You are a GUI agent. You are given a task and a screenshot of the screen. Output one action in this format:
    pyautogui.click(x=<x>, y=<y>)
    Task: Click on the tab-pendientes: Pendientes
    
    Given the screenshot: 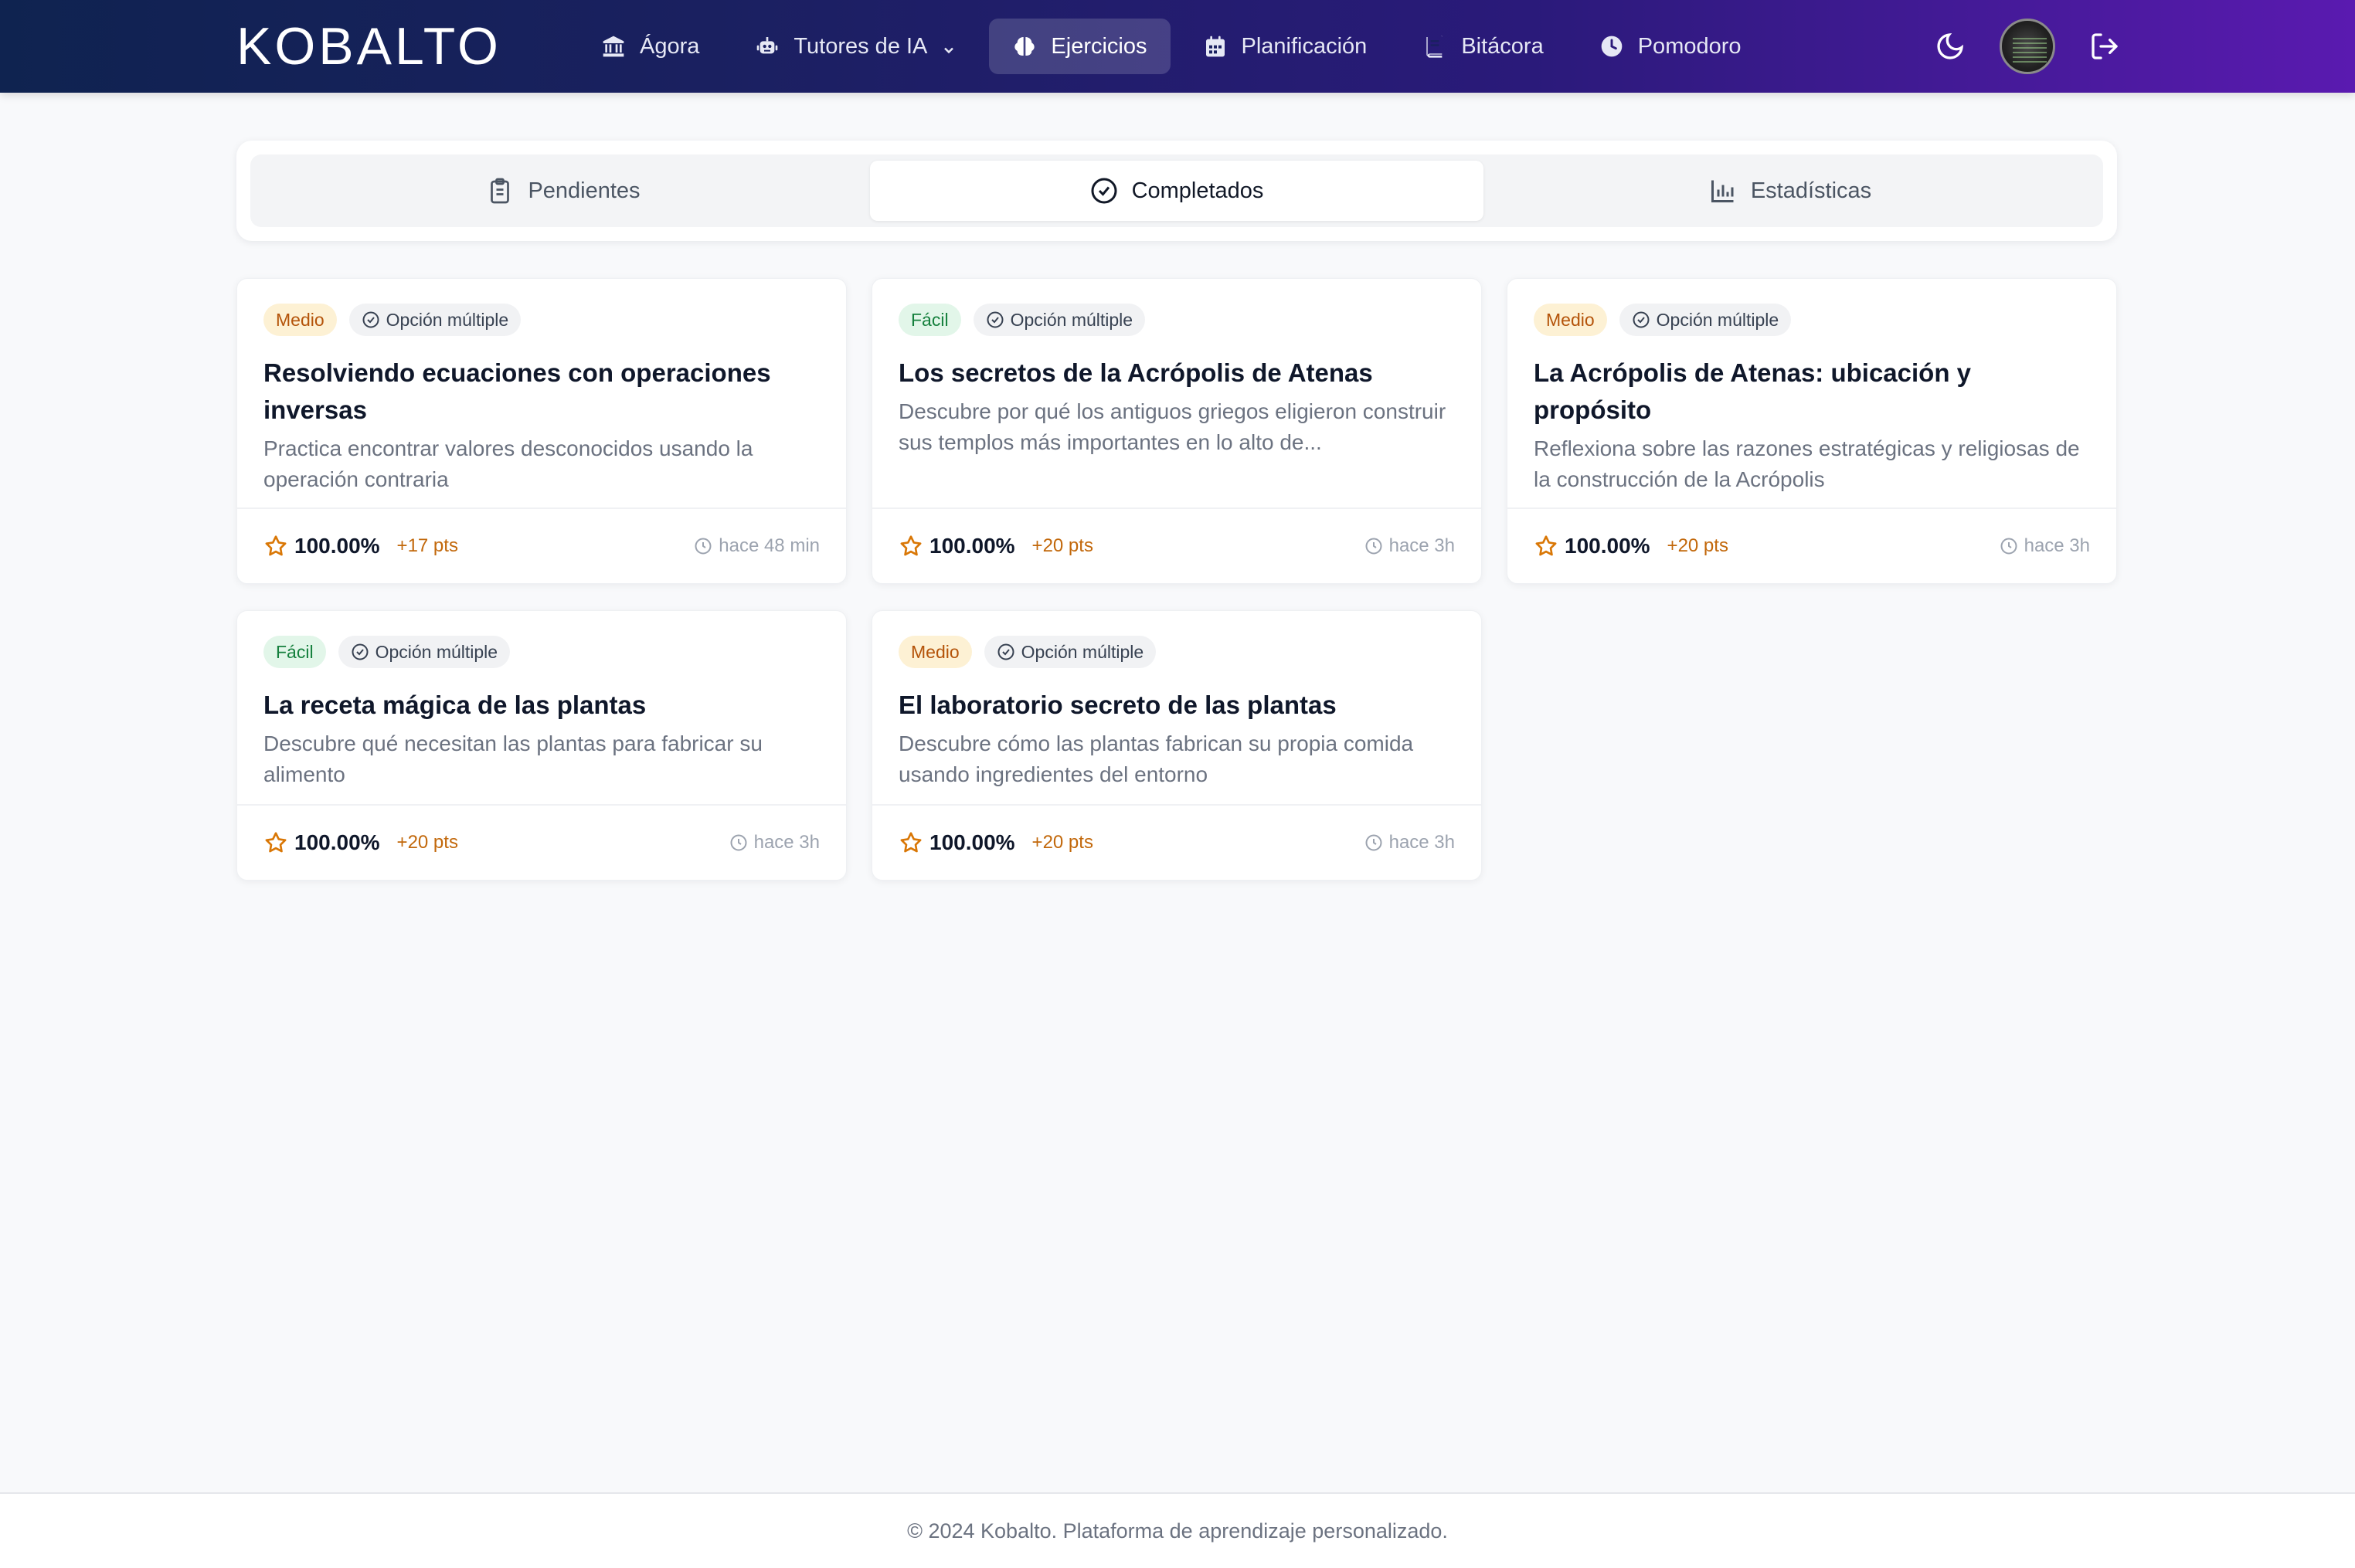 What is the action you would take?
    pyautogui.click(x=563, y=191)
    